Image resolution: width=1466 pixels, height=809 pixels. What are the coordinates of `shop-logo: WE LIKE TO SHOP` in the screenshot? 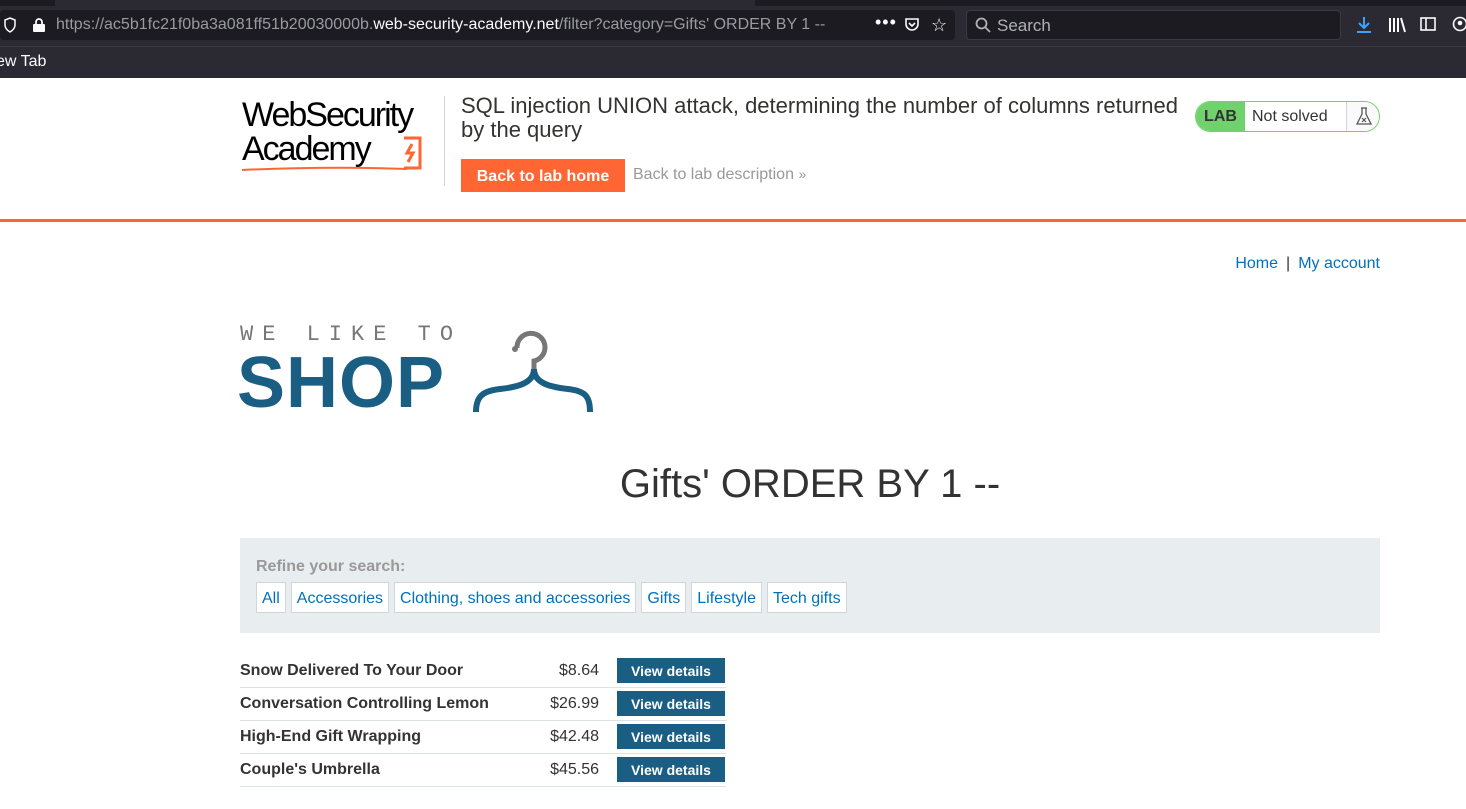 It's located at (418, 371).